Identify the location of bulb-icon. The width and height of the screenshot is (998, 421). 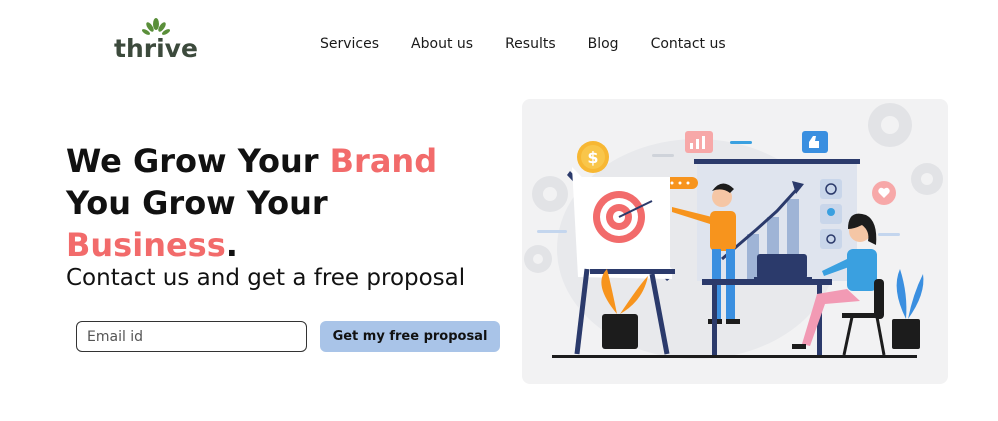
(831, 214).